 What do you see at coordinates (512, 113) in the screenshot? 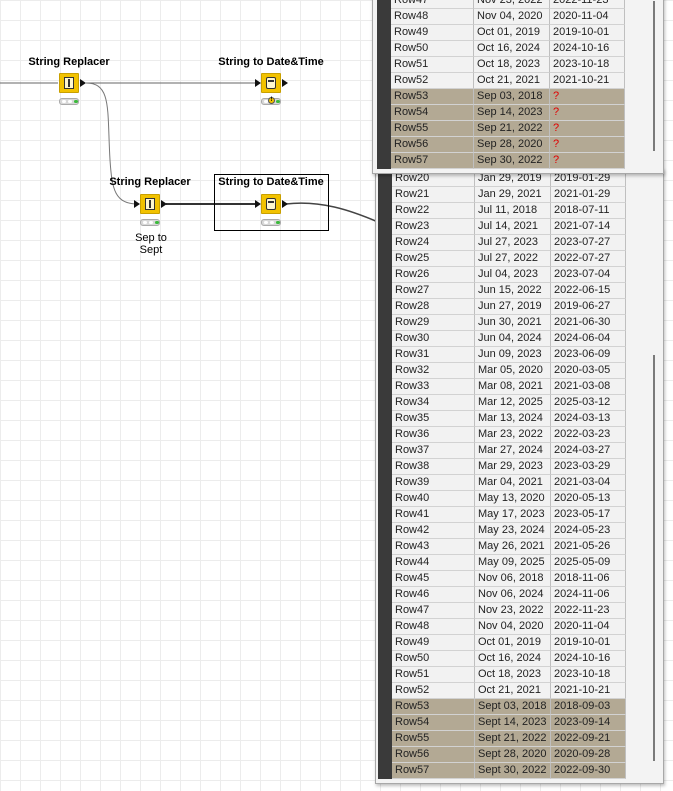
I see `date-string-cell: Sep 14, 2023` at bounding box center [512, 113].